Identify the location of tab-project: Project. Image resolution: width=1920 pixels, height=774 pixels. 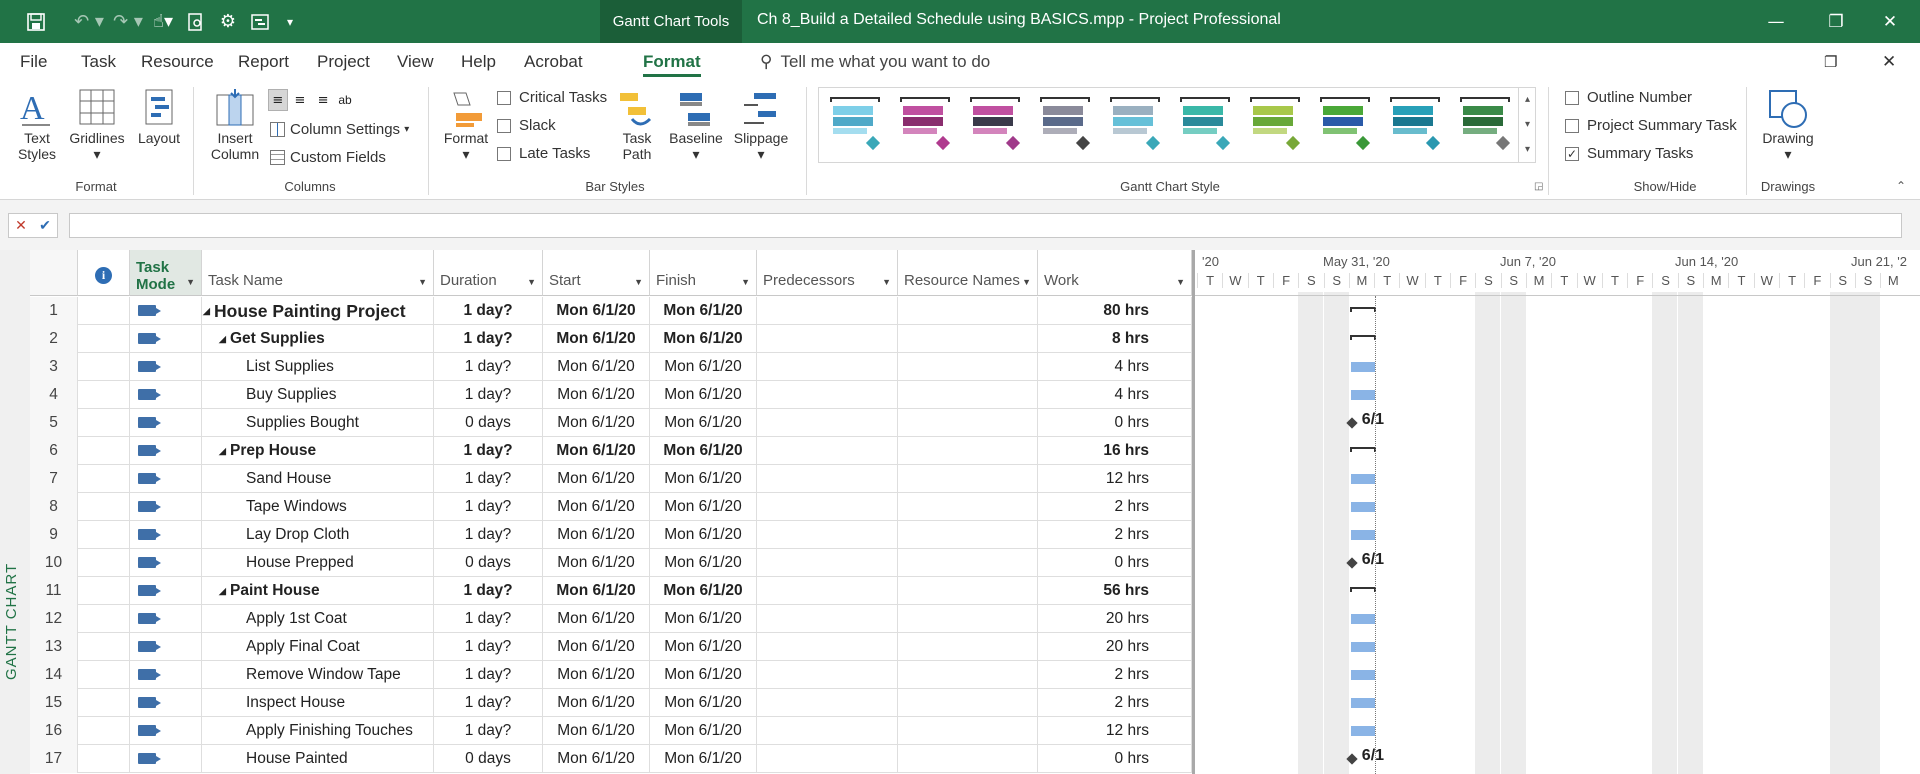
(343, 62).